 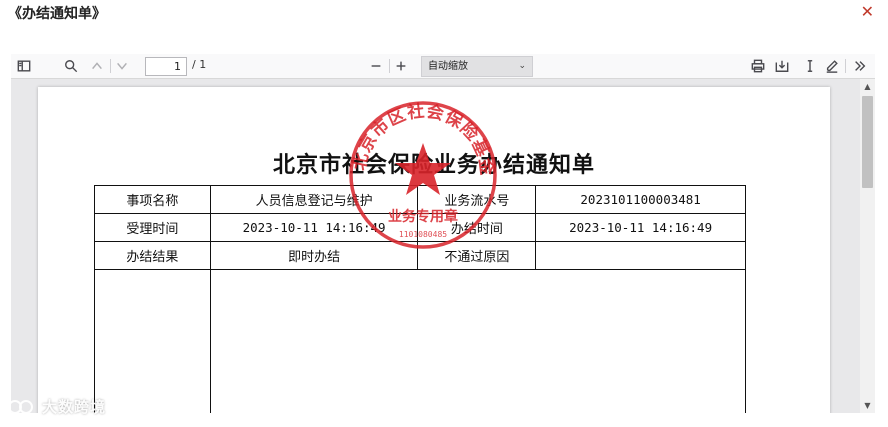 What do you see at coordinates (122, 66) in the screenshot?
I see `chevron-down-icon` at bounding box center [122, 66].